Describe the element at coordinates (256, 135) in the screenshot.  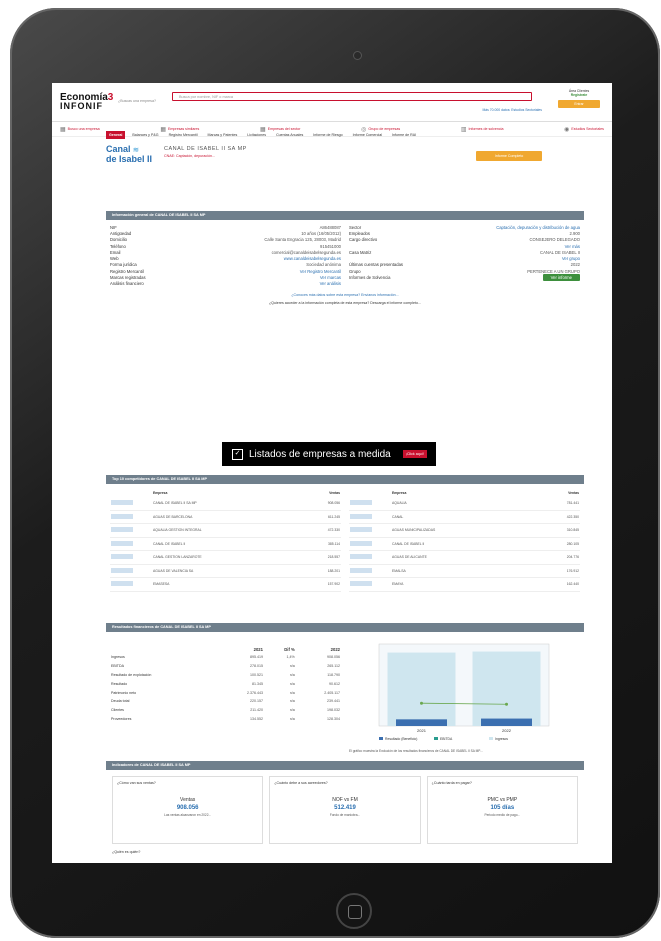
I see `tab-item: Licitaciones` at that location.